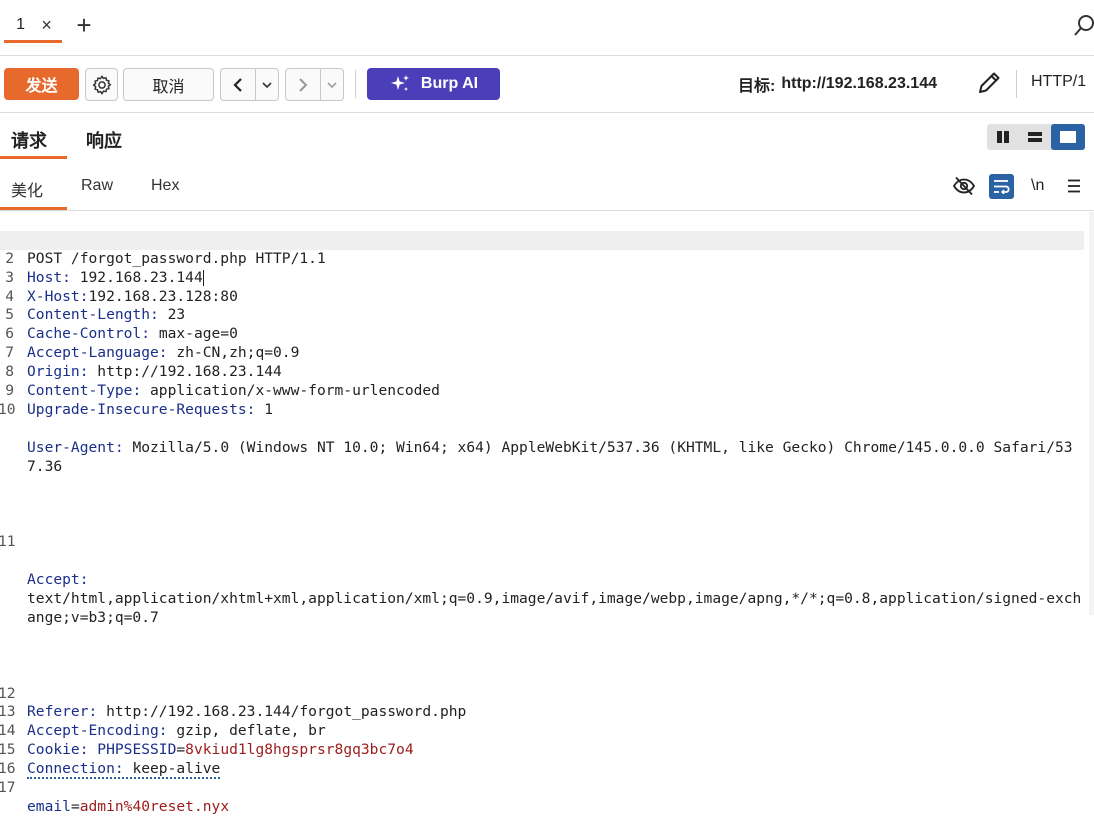  What do you see at coordinates (29, 140) in the screenshot?
I see `tab-request: 请求` at bounding box center [29, 140].